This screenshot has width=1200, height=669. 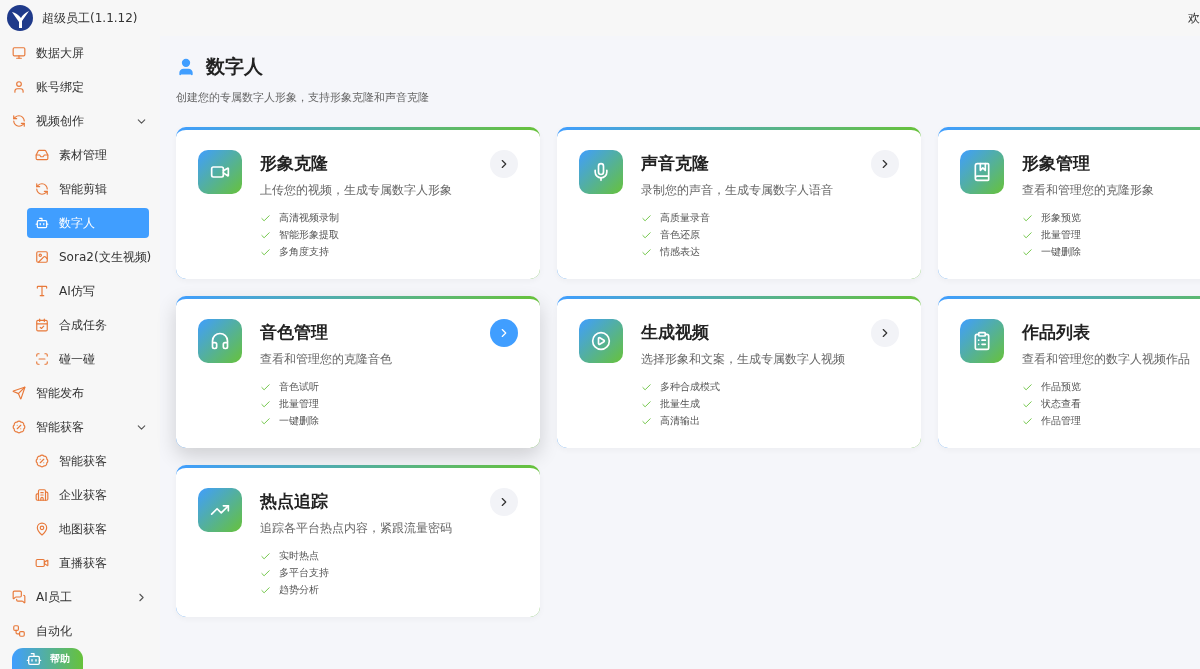 What do you see at coordinates (1061, 218) in the screenshot?
I see `feature-text: 形象预览` at bounding box center [1061, 218].